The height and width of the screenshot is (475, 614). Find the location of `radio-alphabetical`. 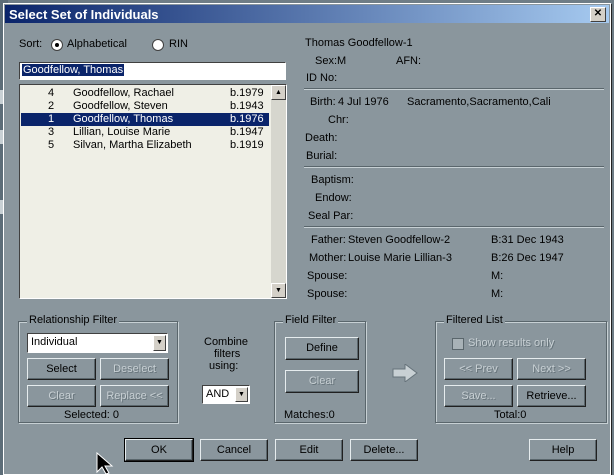

radio-alphabetical is located at coordinates (57, 45).